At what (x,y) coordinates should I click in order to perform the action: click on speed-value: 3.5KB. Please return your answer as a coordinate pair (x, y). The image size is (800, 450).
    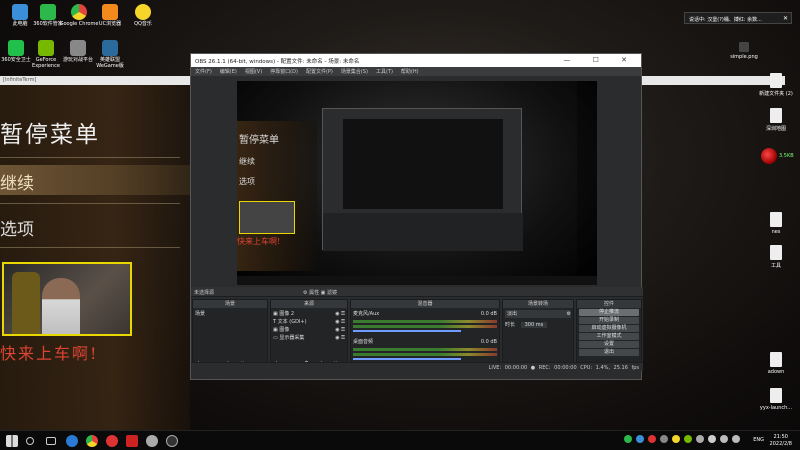
    Looking at the image, I should click on (786, 156).